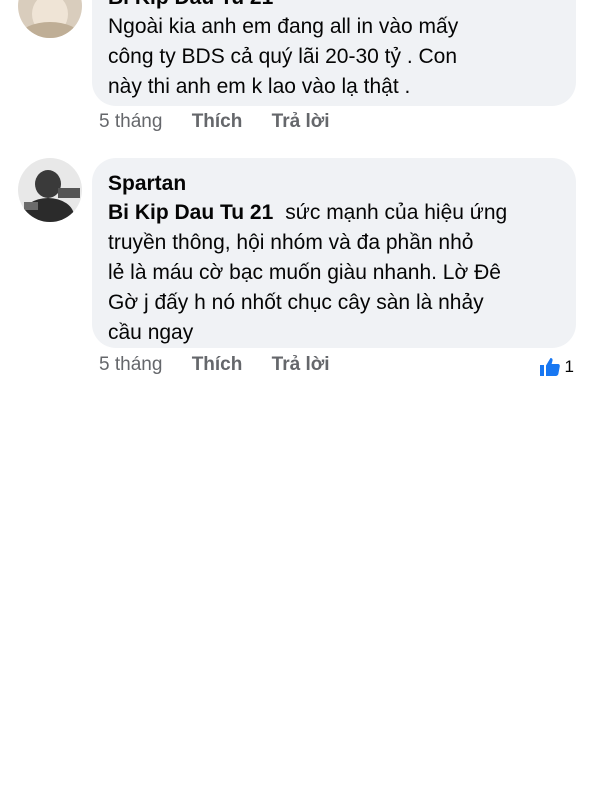 This screenshot has height=800, width=600. What do you see at coordinates (304, 272) in the screenshot?
I see `comment-text-line: lẻ là máu cờ bạc muốn giàu nhanh. Lờ Đê` at bounding box center [304, 272].